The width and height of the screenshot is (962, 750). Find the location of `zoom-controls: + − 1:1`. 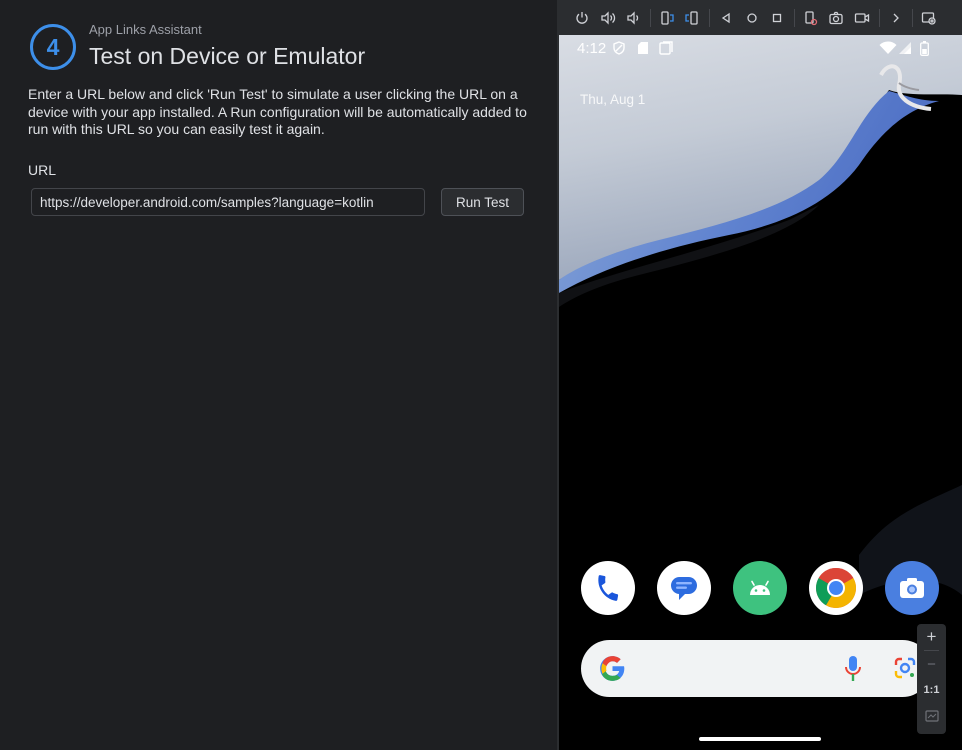

zoom-controls: + − 1:1 is located at coordinates (931, 679).